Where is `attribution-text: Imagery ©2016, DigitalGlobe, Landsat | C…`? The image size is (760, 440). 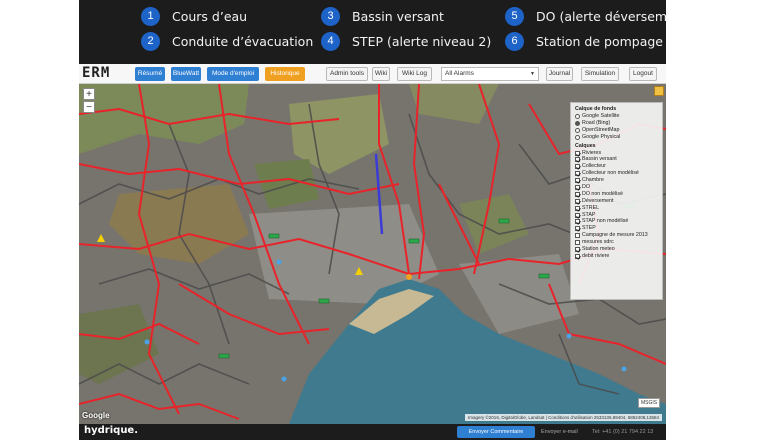
attribution-text: Imagery ©2016, DigitalGlobe, Landsat | C… is located at coordinates (530, 417).